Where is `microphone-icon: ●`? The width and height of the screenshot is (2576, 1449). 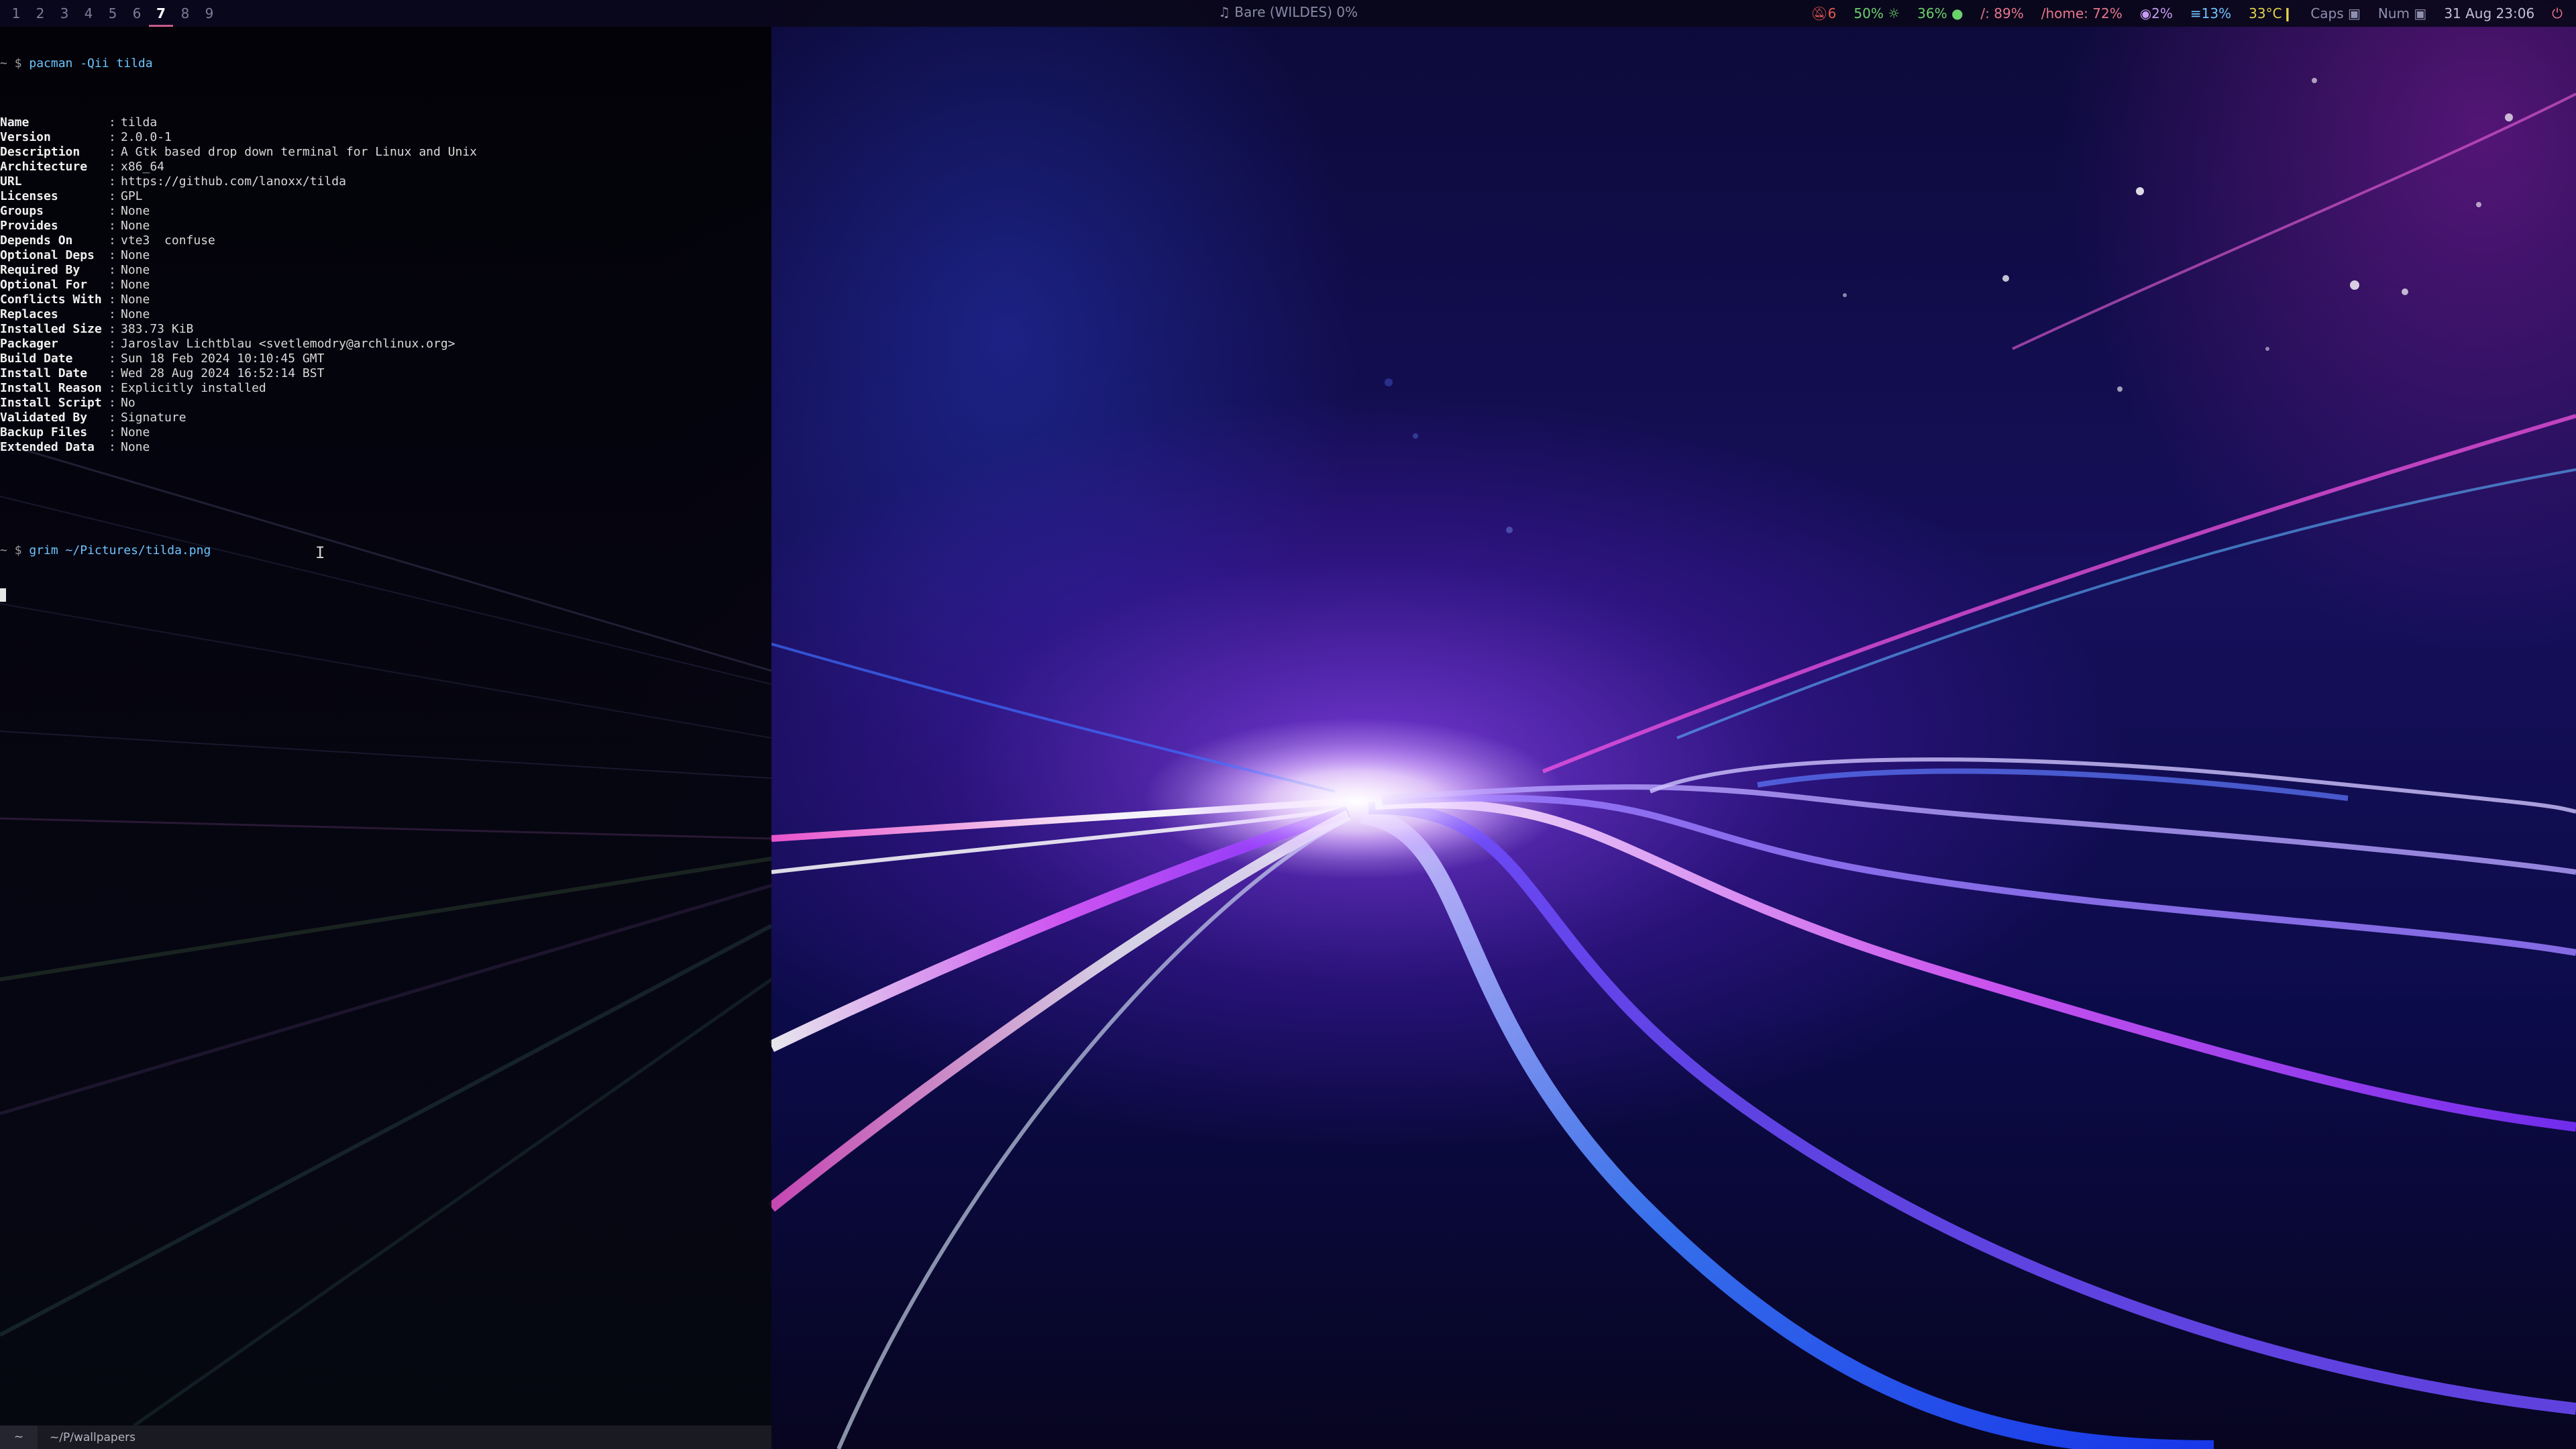 microphone-icon: ● is located at coordinates (1955, 13).